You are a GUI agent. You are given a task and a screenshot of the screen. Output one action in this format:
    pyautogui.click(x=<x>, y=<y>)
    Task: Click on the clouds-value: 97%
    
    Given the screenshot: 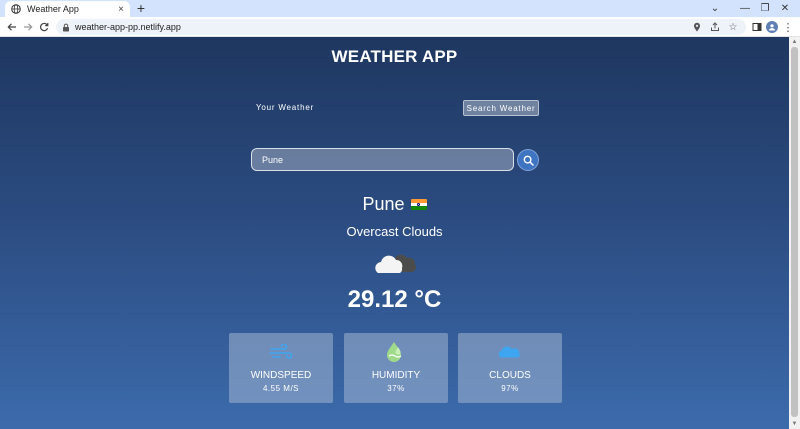 What is the action you would take?
    pyautogui.click(x=510, y=388)
    